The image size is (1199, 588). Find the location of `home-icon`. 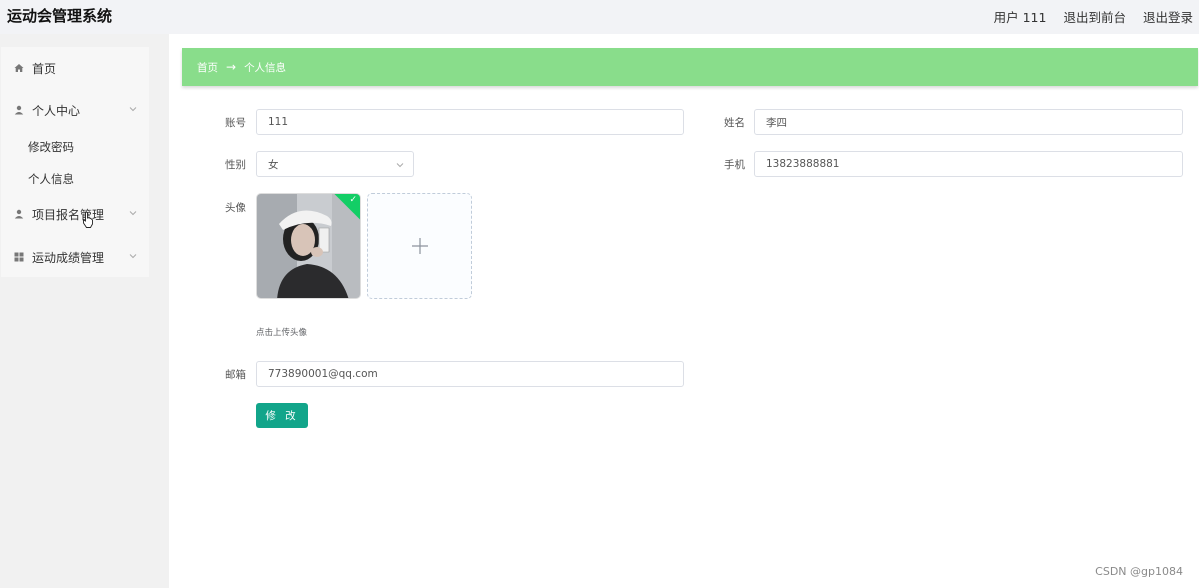

home-icon is located at coordinates (19, 68).